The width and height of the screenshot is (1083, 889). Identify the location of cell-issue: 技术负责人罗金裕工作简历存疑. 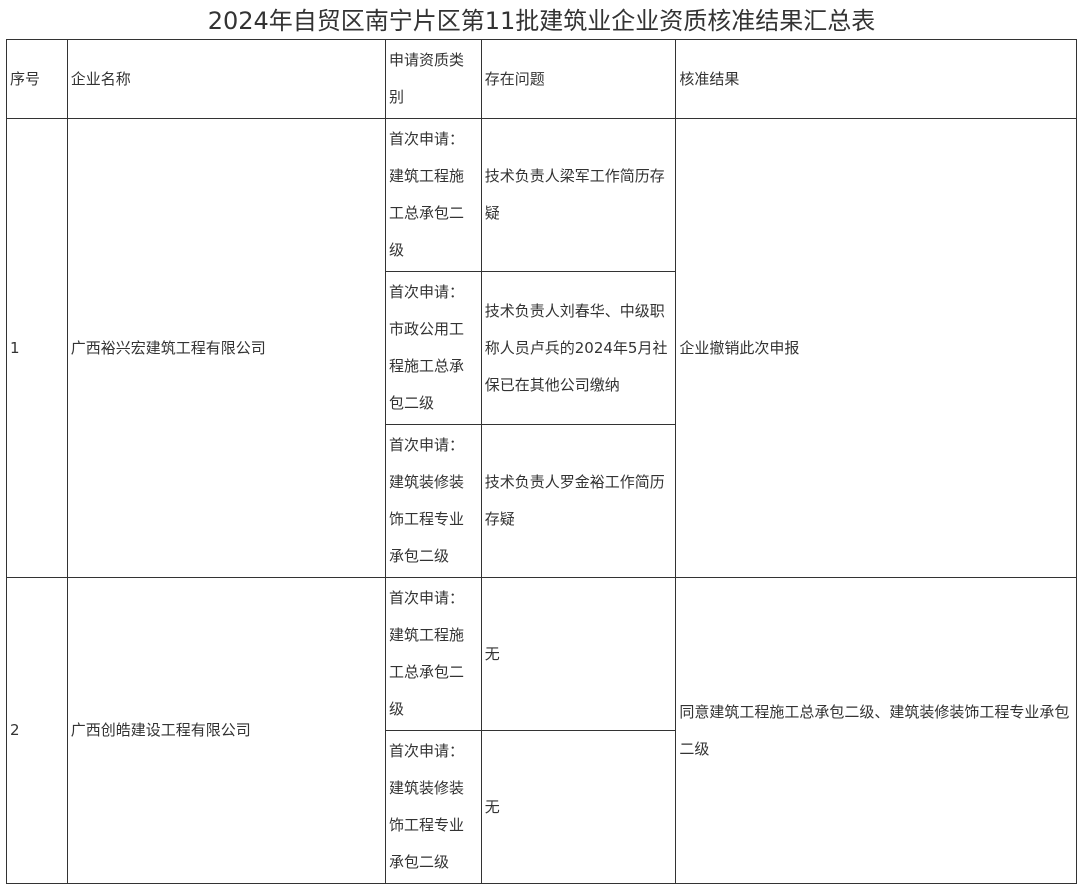
(578, 501).